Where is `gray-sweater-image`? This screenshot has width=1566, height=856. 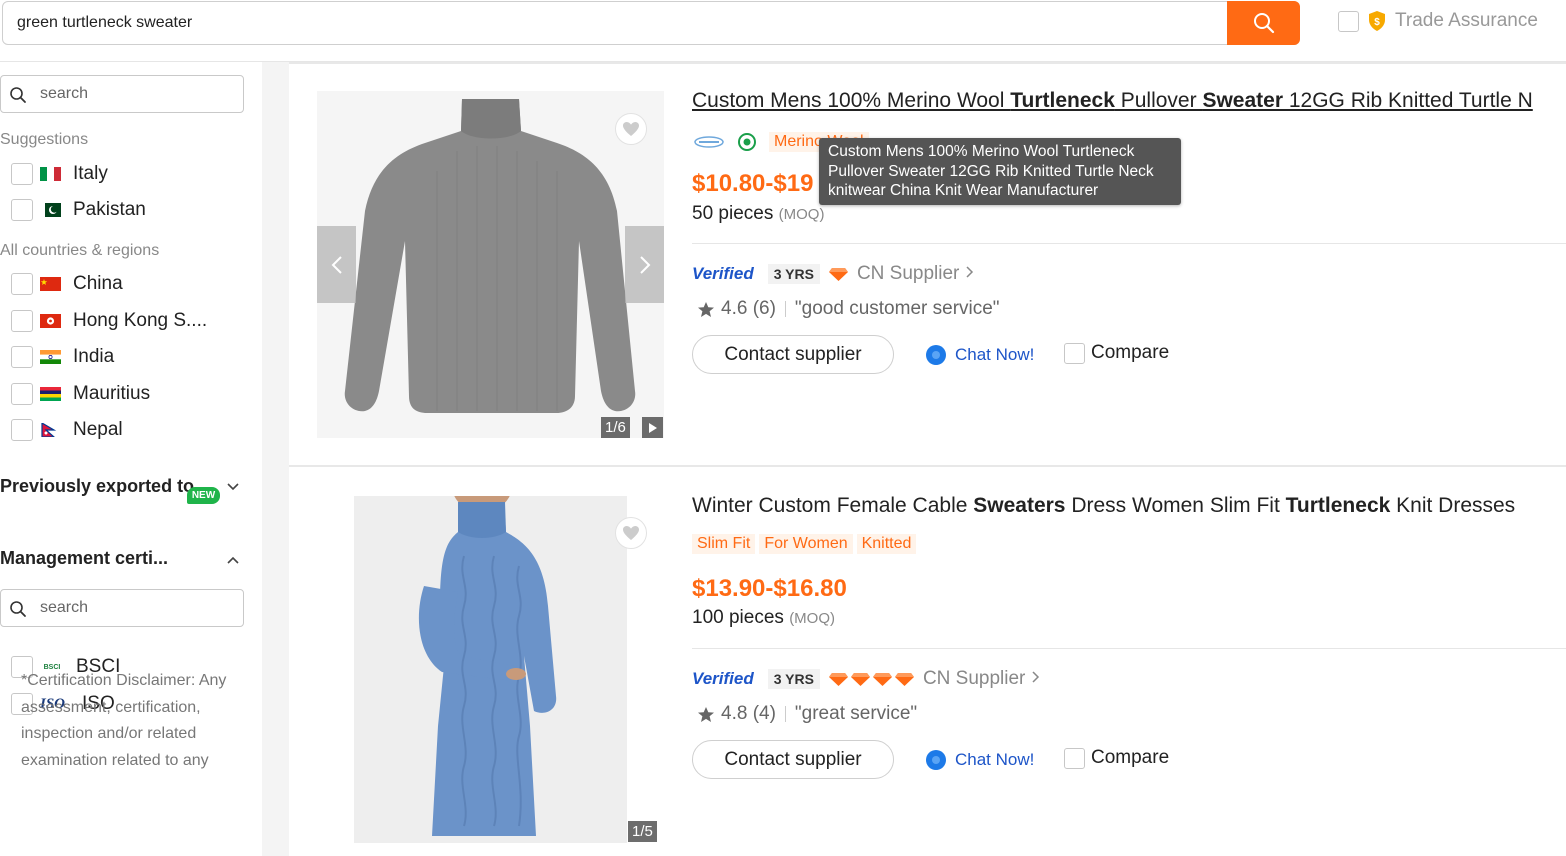 gray-sweater-image is located at coordinates (490, 264).